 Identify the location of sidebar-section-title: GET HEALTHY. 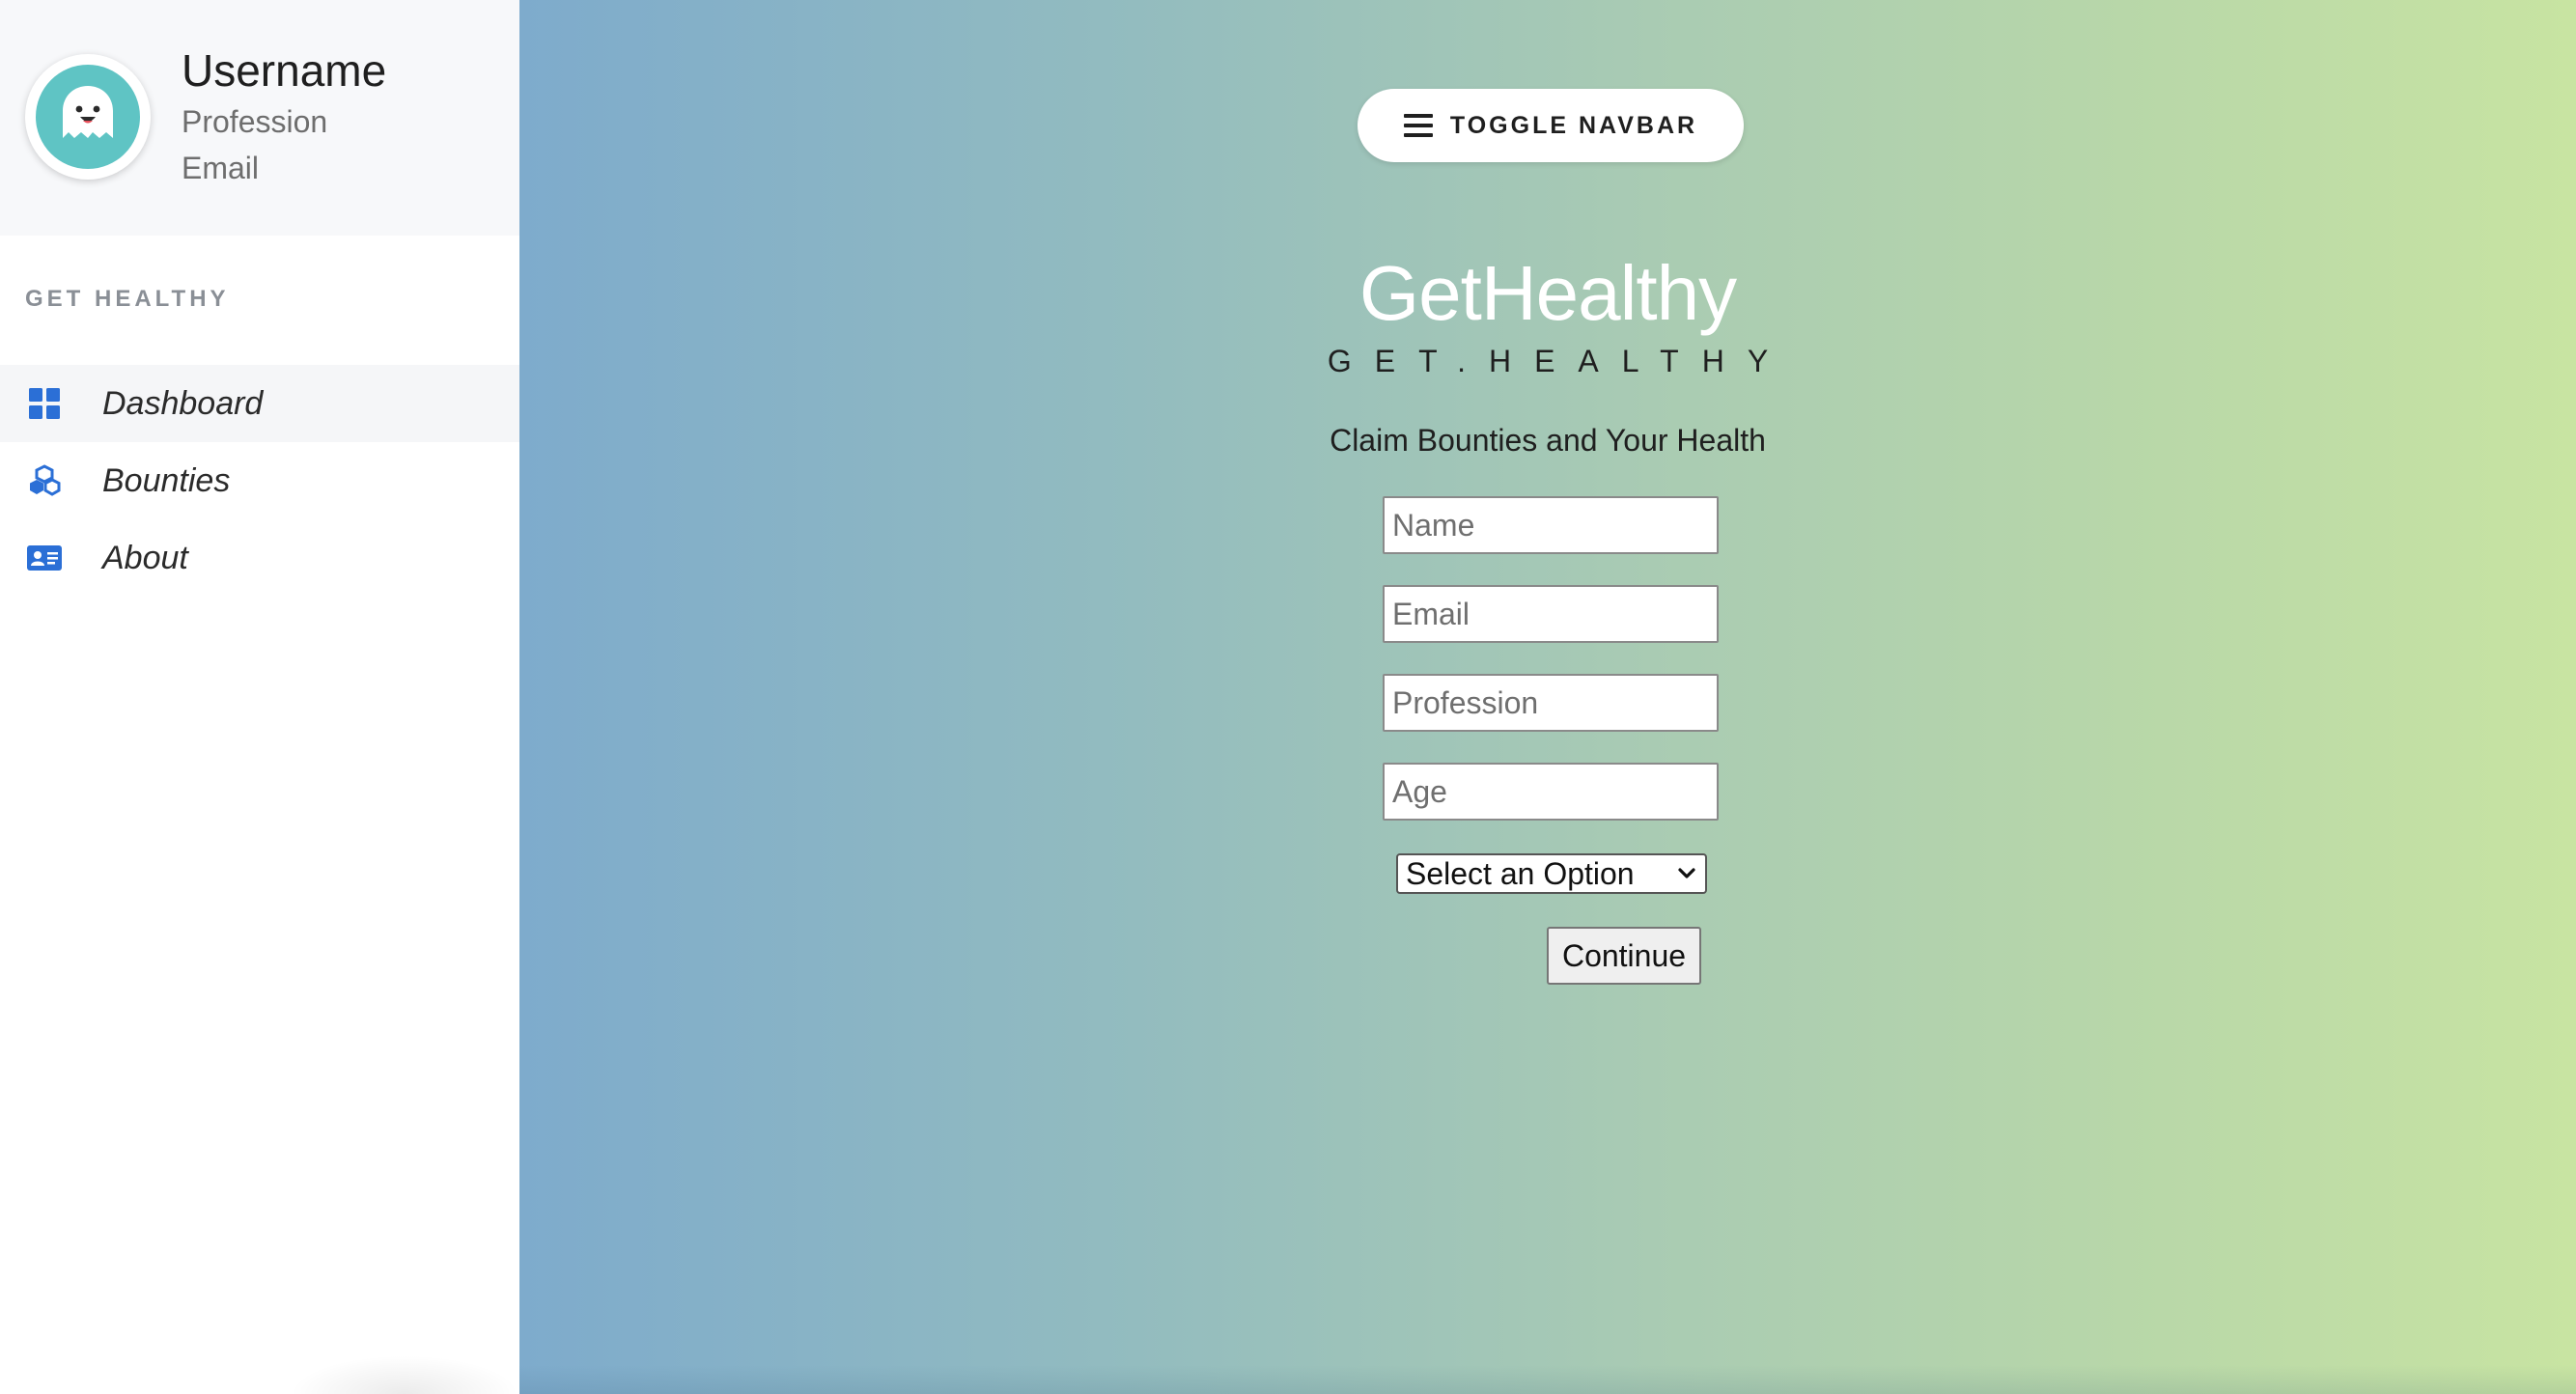
(128, 299).